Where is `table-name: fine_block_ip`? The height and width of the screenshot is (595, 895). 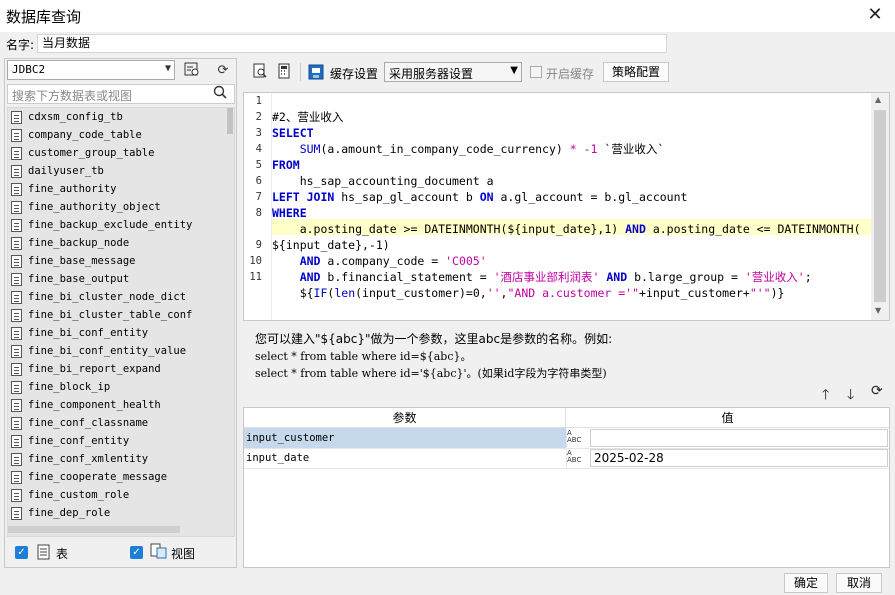
table-name: fine_block_ip is located at coordinates (69, 387).